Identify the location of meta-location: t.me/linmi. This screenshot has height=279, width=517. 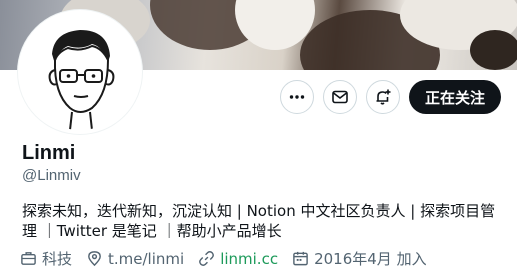
(135, 259).